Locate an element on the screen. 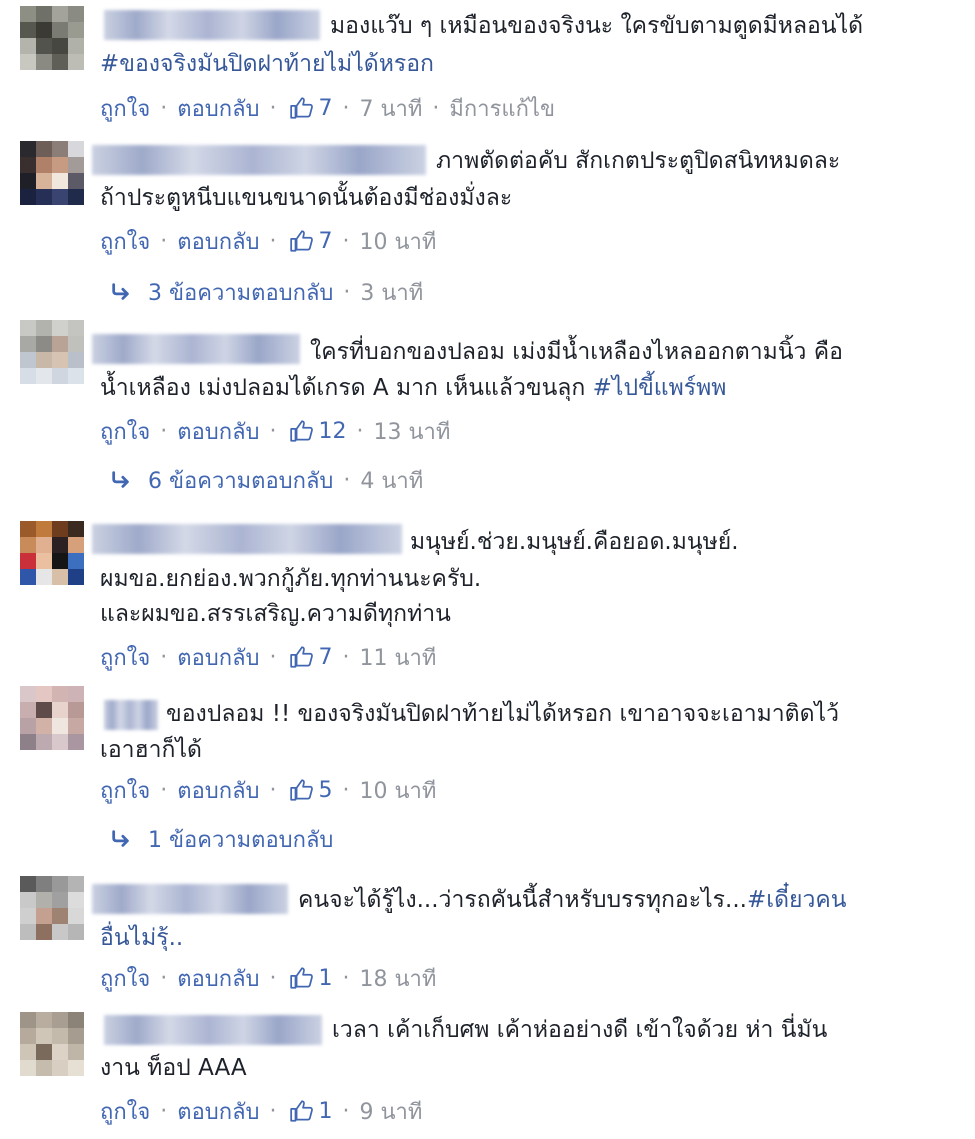 The image size is (975, 1139). hashtag-link: #ไปขี้แพร์พพ is located at coordinates (660, 388).